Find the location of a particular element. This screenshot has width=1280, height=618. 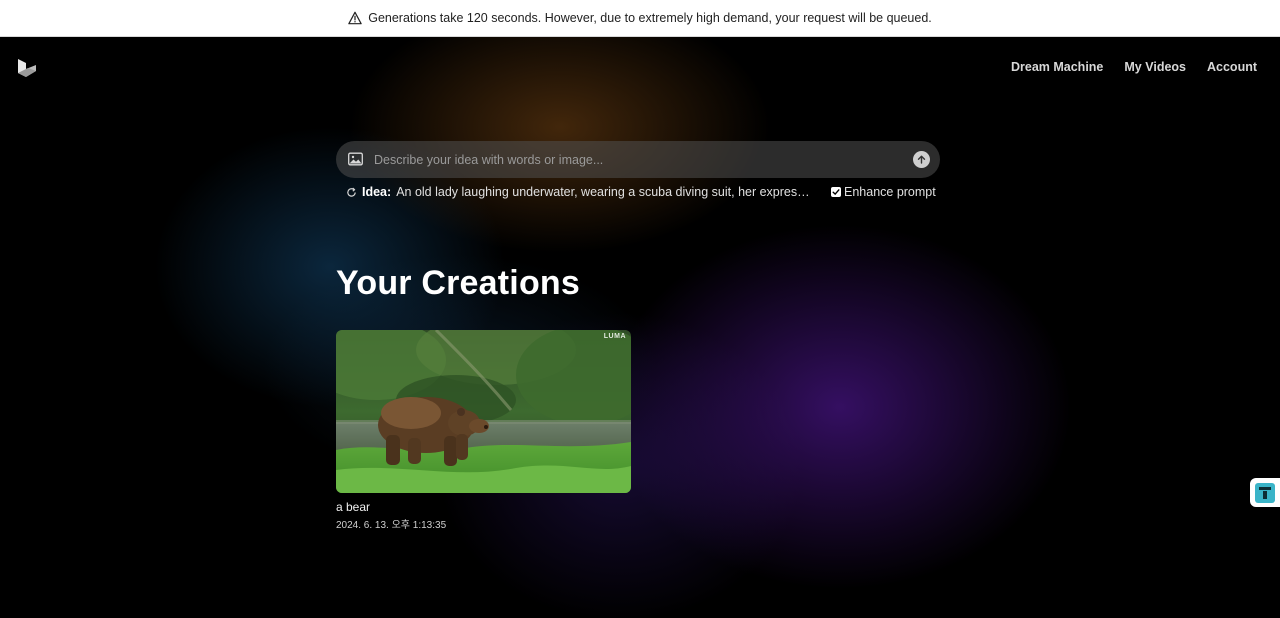

send-button is located at coordinates (921, 159).